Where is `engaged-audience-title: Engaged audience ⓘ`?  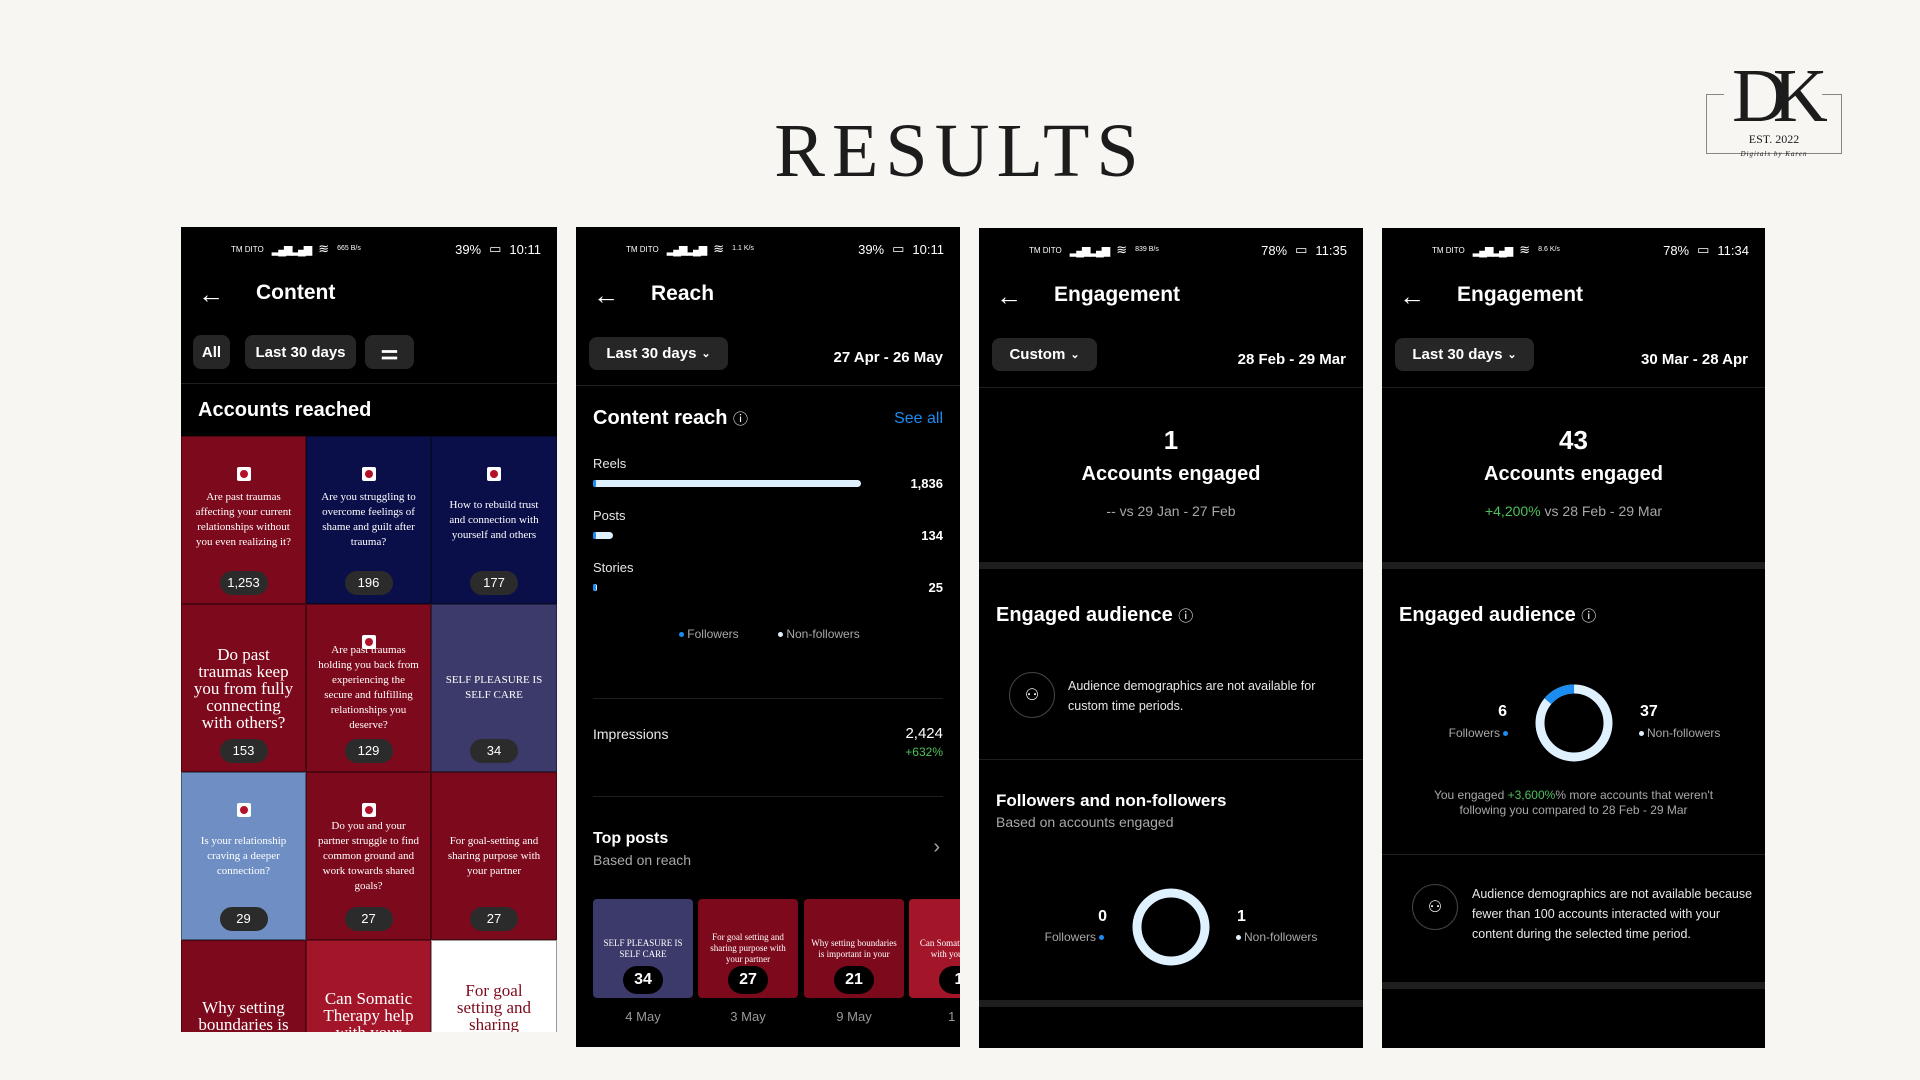
engaged-audience-title: Engaged audience ⓘ is located at coordinates (1498, 615).